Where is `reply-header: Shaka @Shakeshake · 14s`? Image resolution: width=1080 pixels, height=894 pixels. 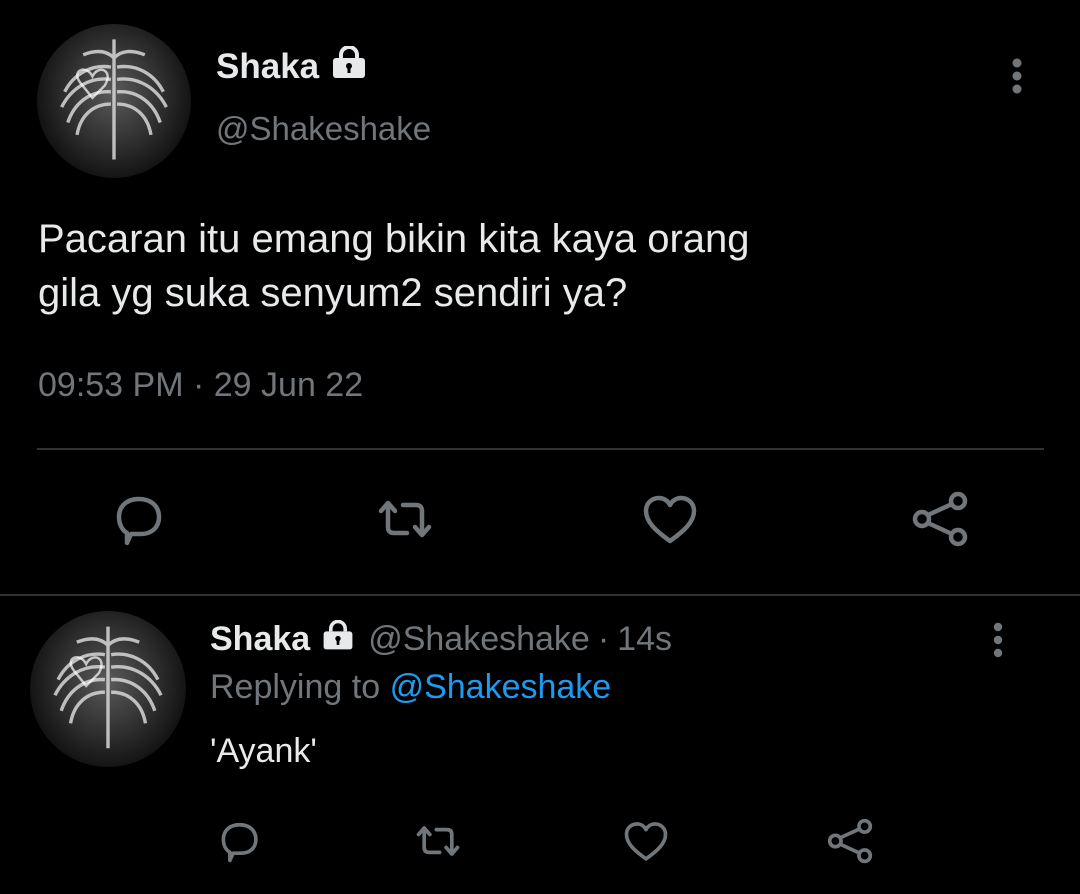 reply-header: Shaka @Shakeshake · 14s is located at coordinates (441, 639).